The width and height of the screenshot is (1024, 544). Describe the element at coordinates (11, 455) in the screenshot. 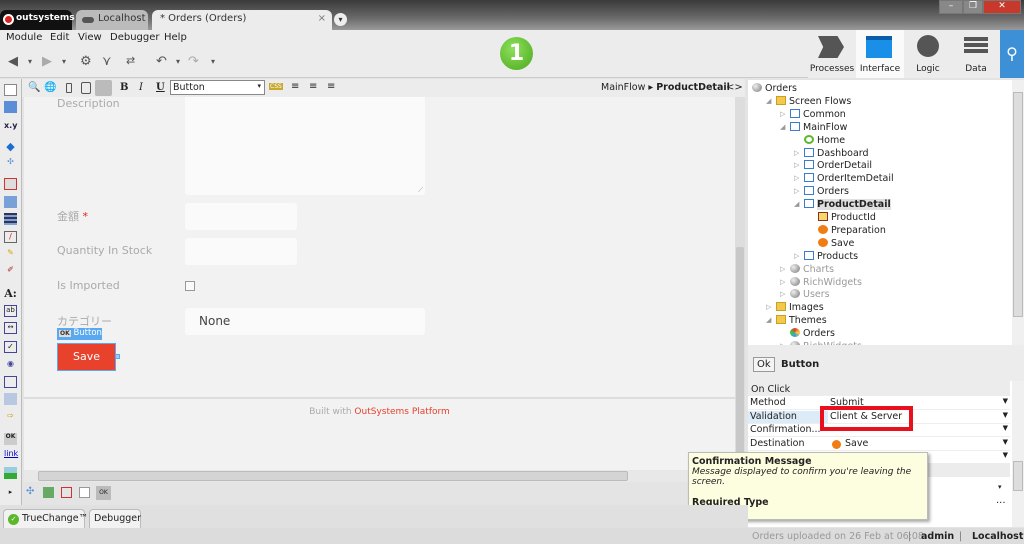

I see `link-widget-icon: link` at that location.